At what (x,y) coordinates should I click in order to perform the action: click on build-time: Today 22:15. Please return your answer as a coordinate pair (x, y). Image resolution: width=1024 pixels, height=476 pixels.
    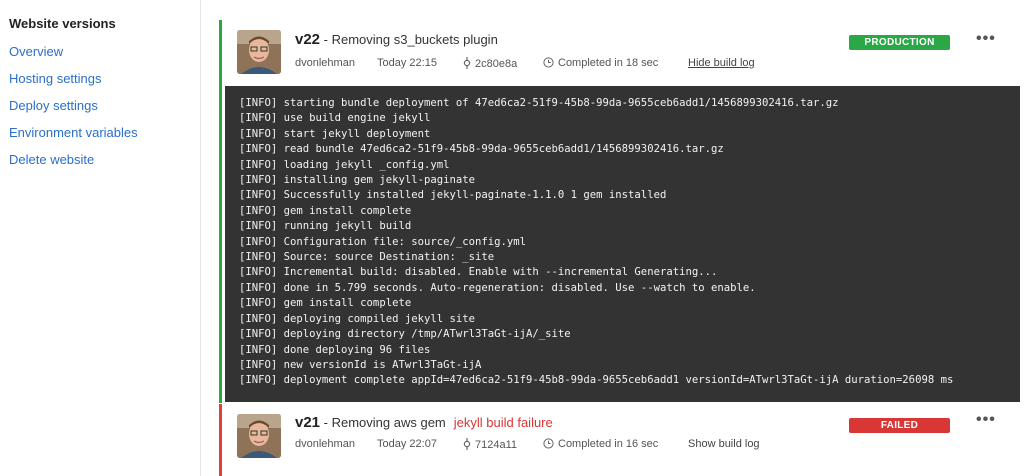
    Looking at the image, I should click on (407, 63).